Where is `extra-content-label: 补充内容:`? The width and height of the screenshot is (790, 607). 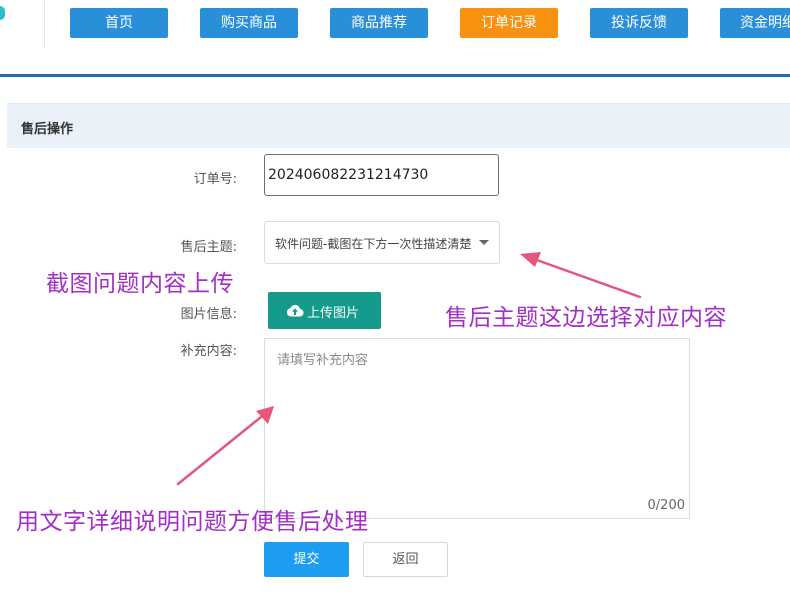 extra-content-label: 补充内容: is located at coordinates (208, 351).